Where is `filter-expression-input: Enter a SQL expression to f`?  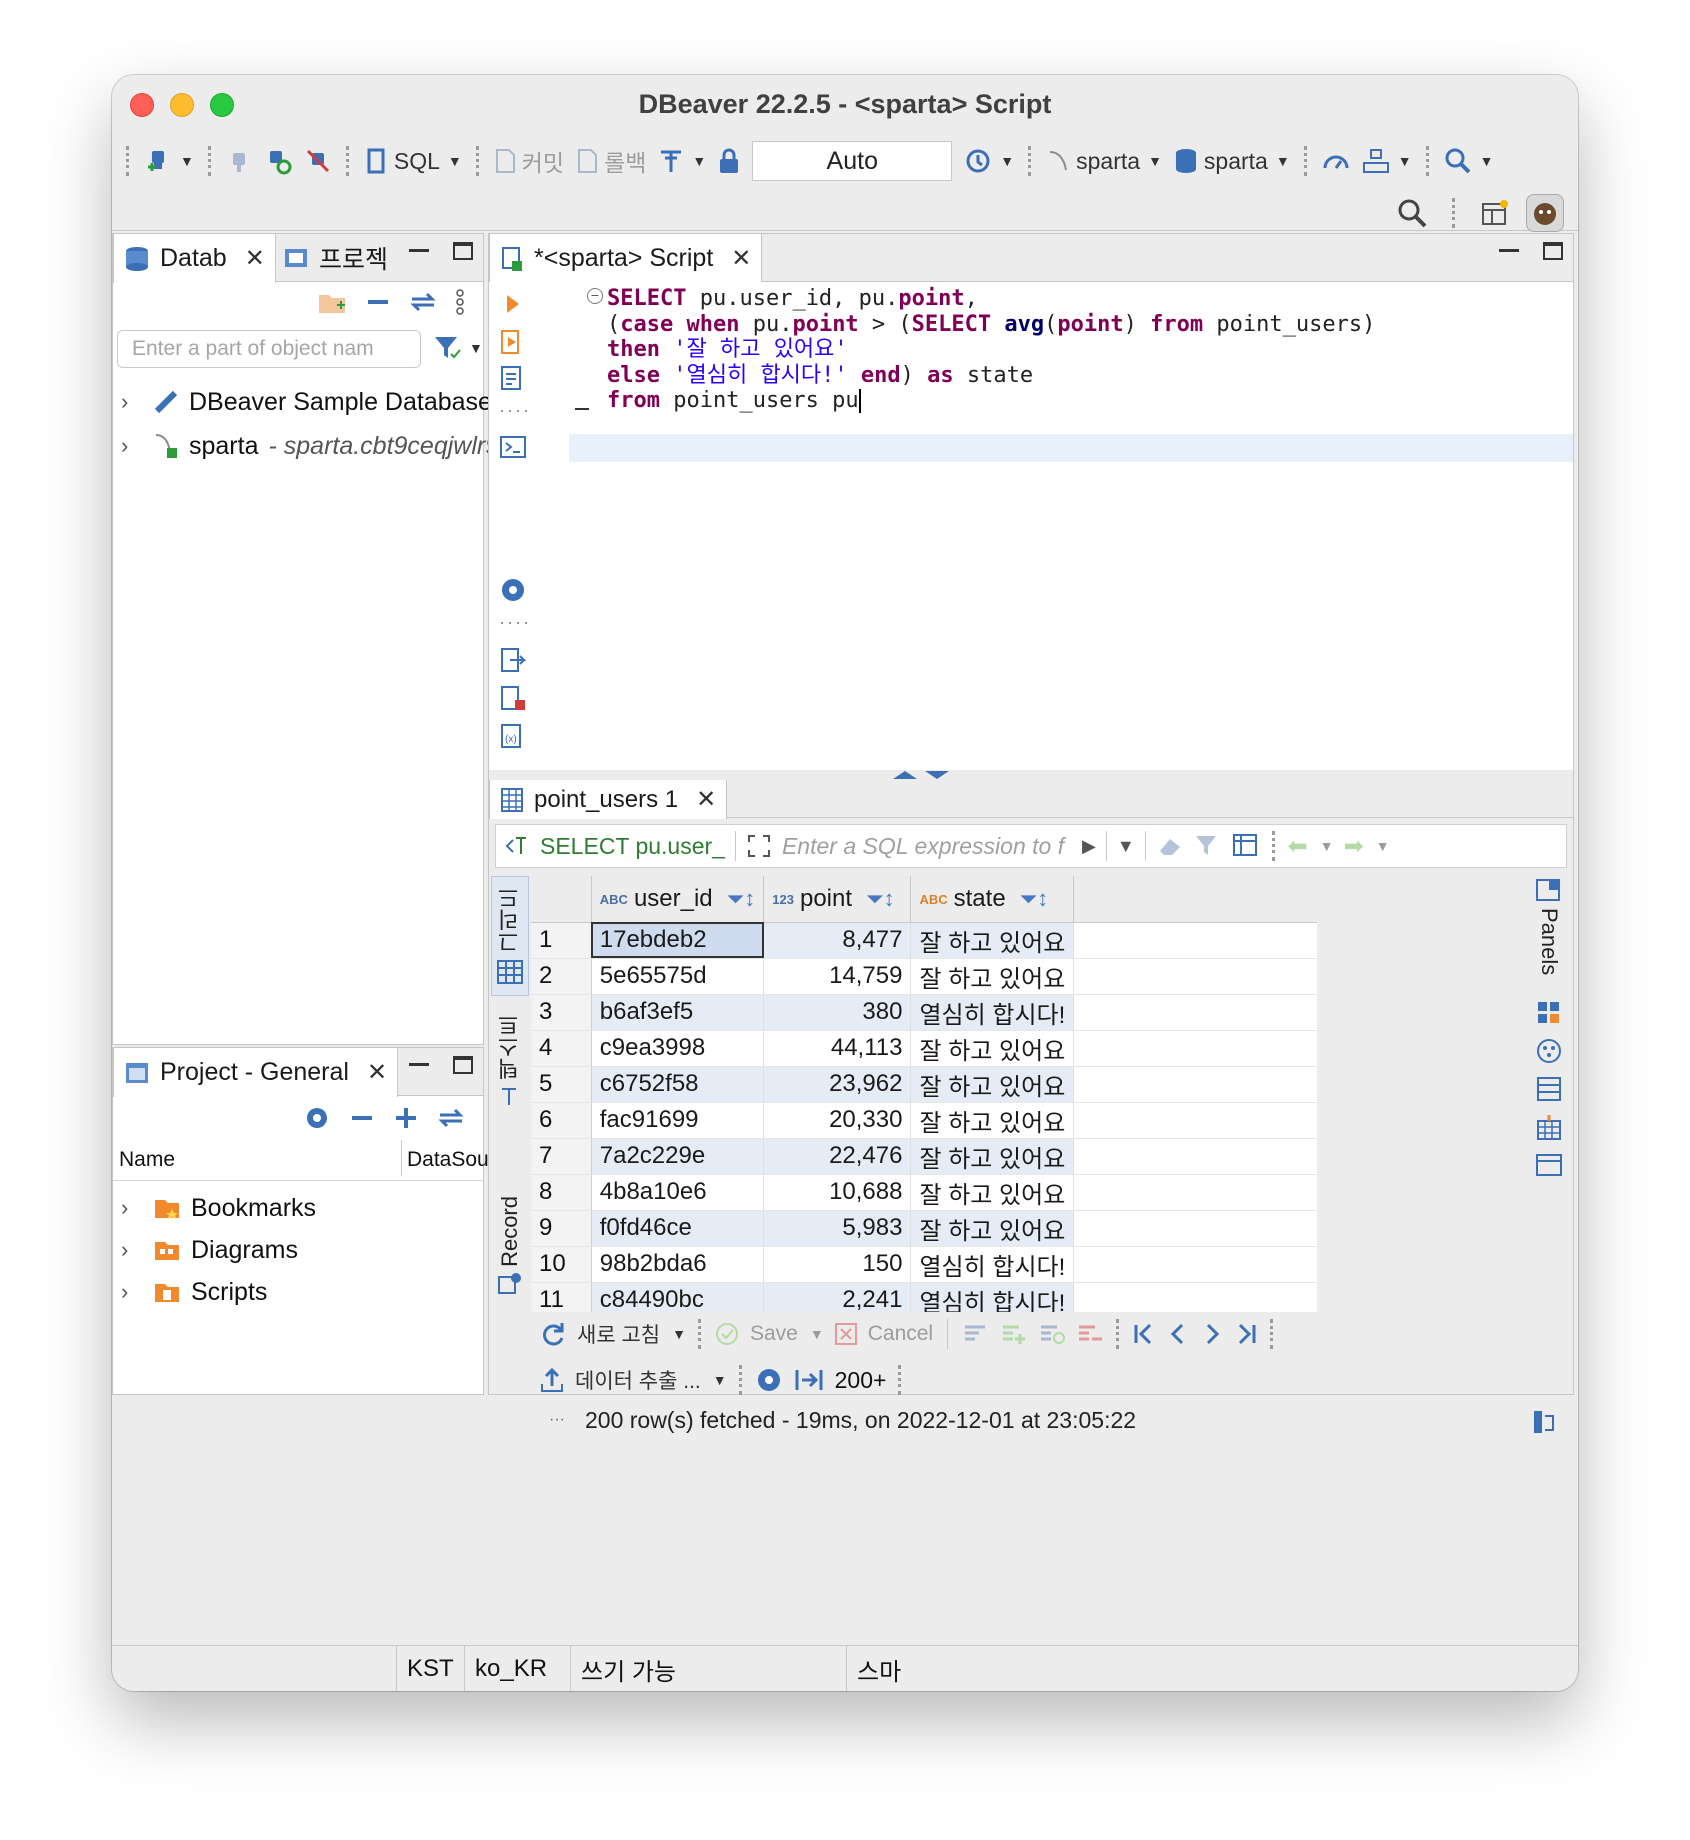 filter-expression-input: Enter a SQL expression to f is located at coordinates (927, 846).